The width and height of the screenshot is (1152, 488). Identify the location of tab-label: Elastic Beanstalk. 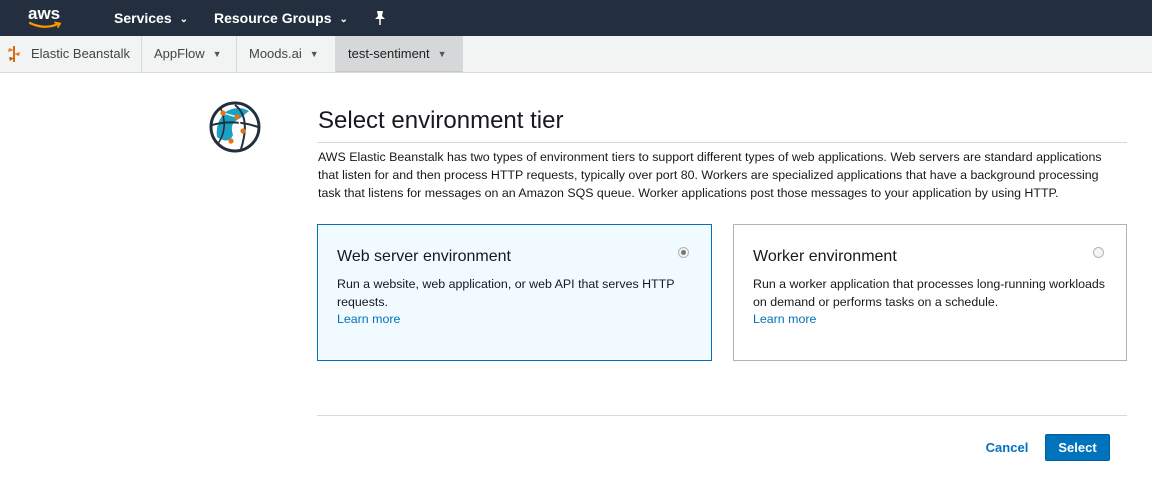
(80, 53).